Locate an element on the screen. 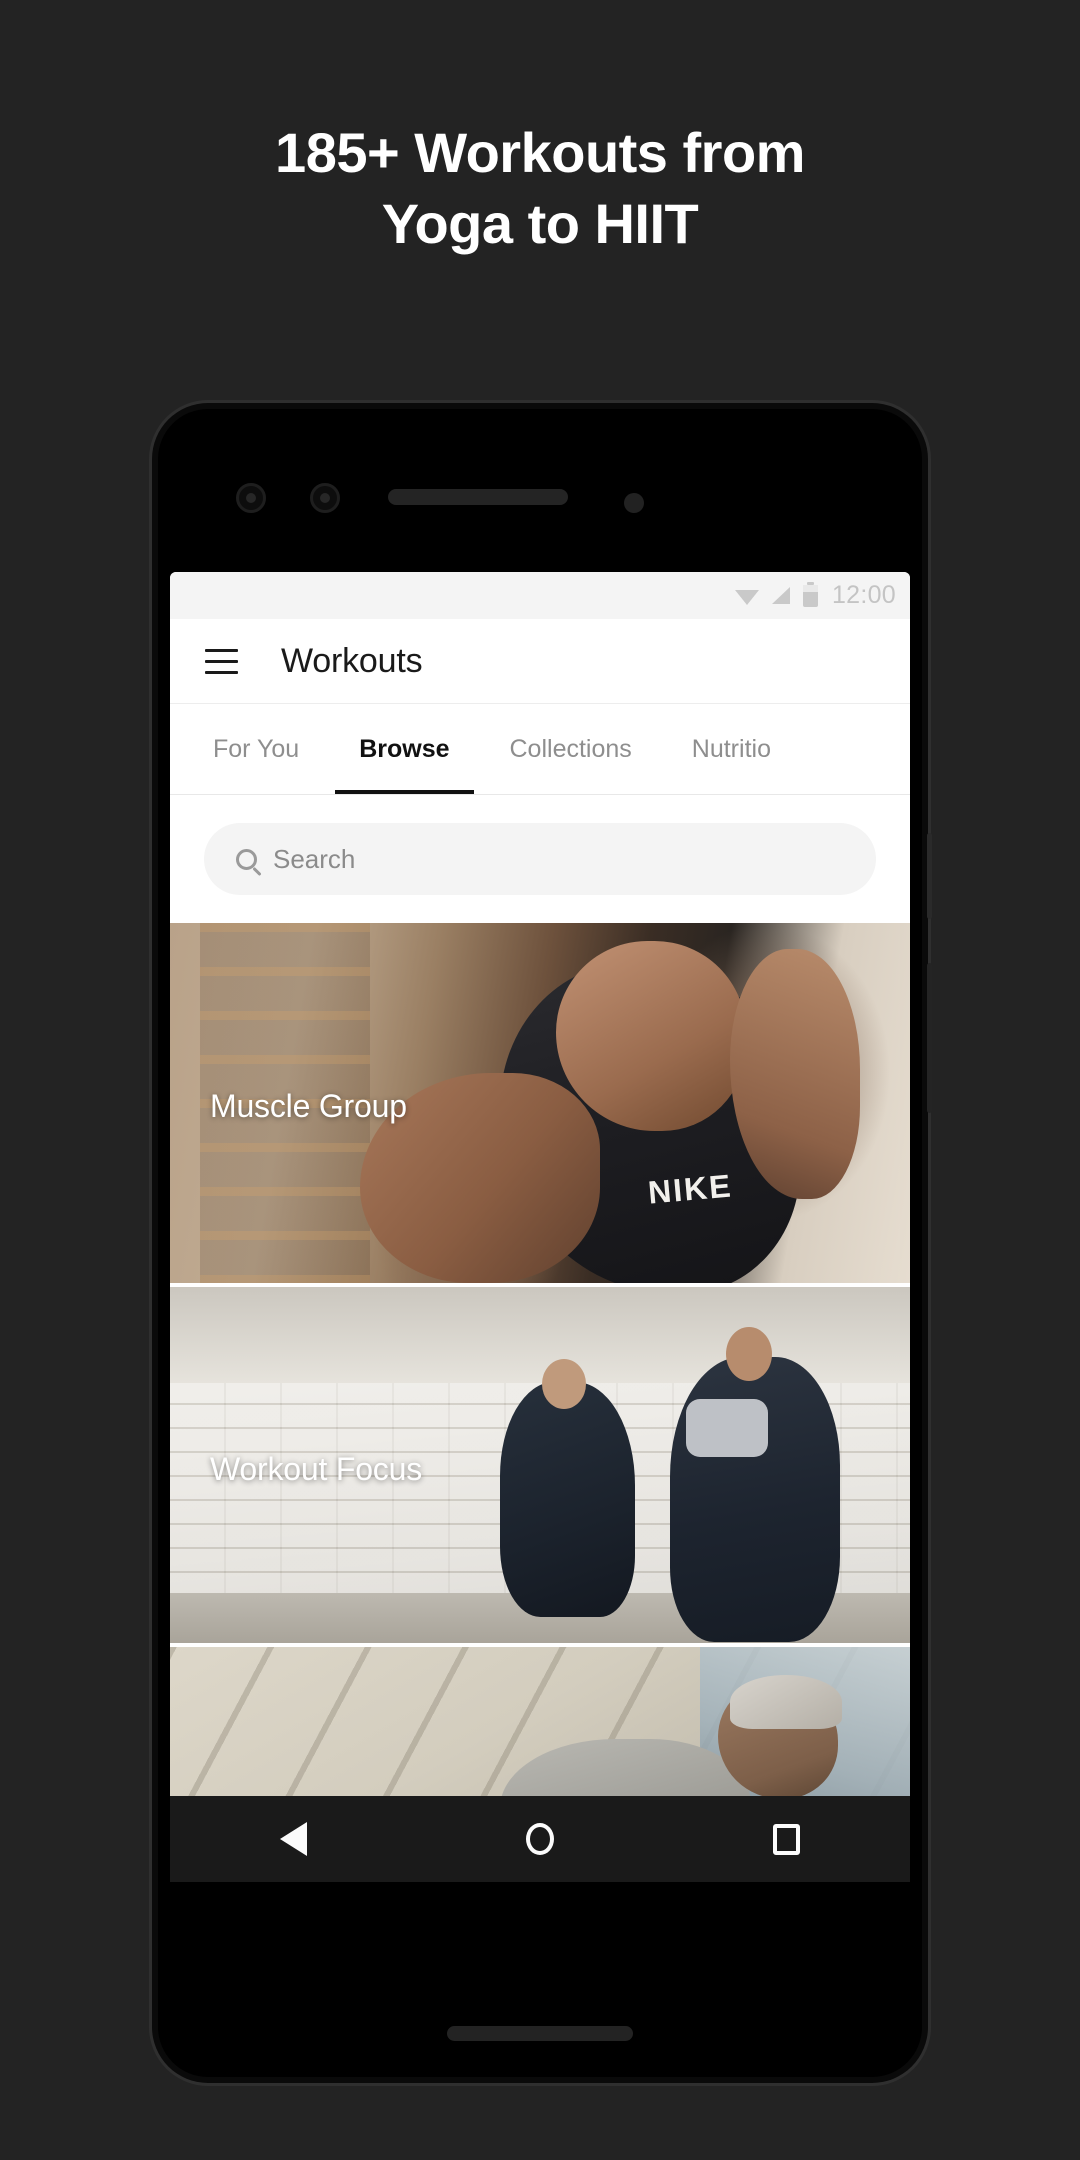  status-bar-clock: 12:00 is located at coordinates (863, 595).